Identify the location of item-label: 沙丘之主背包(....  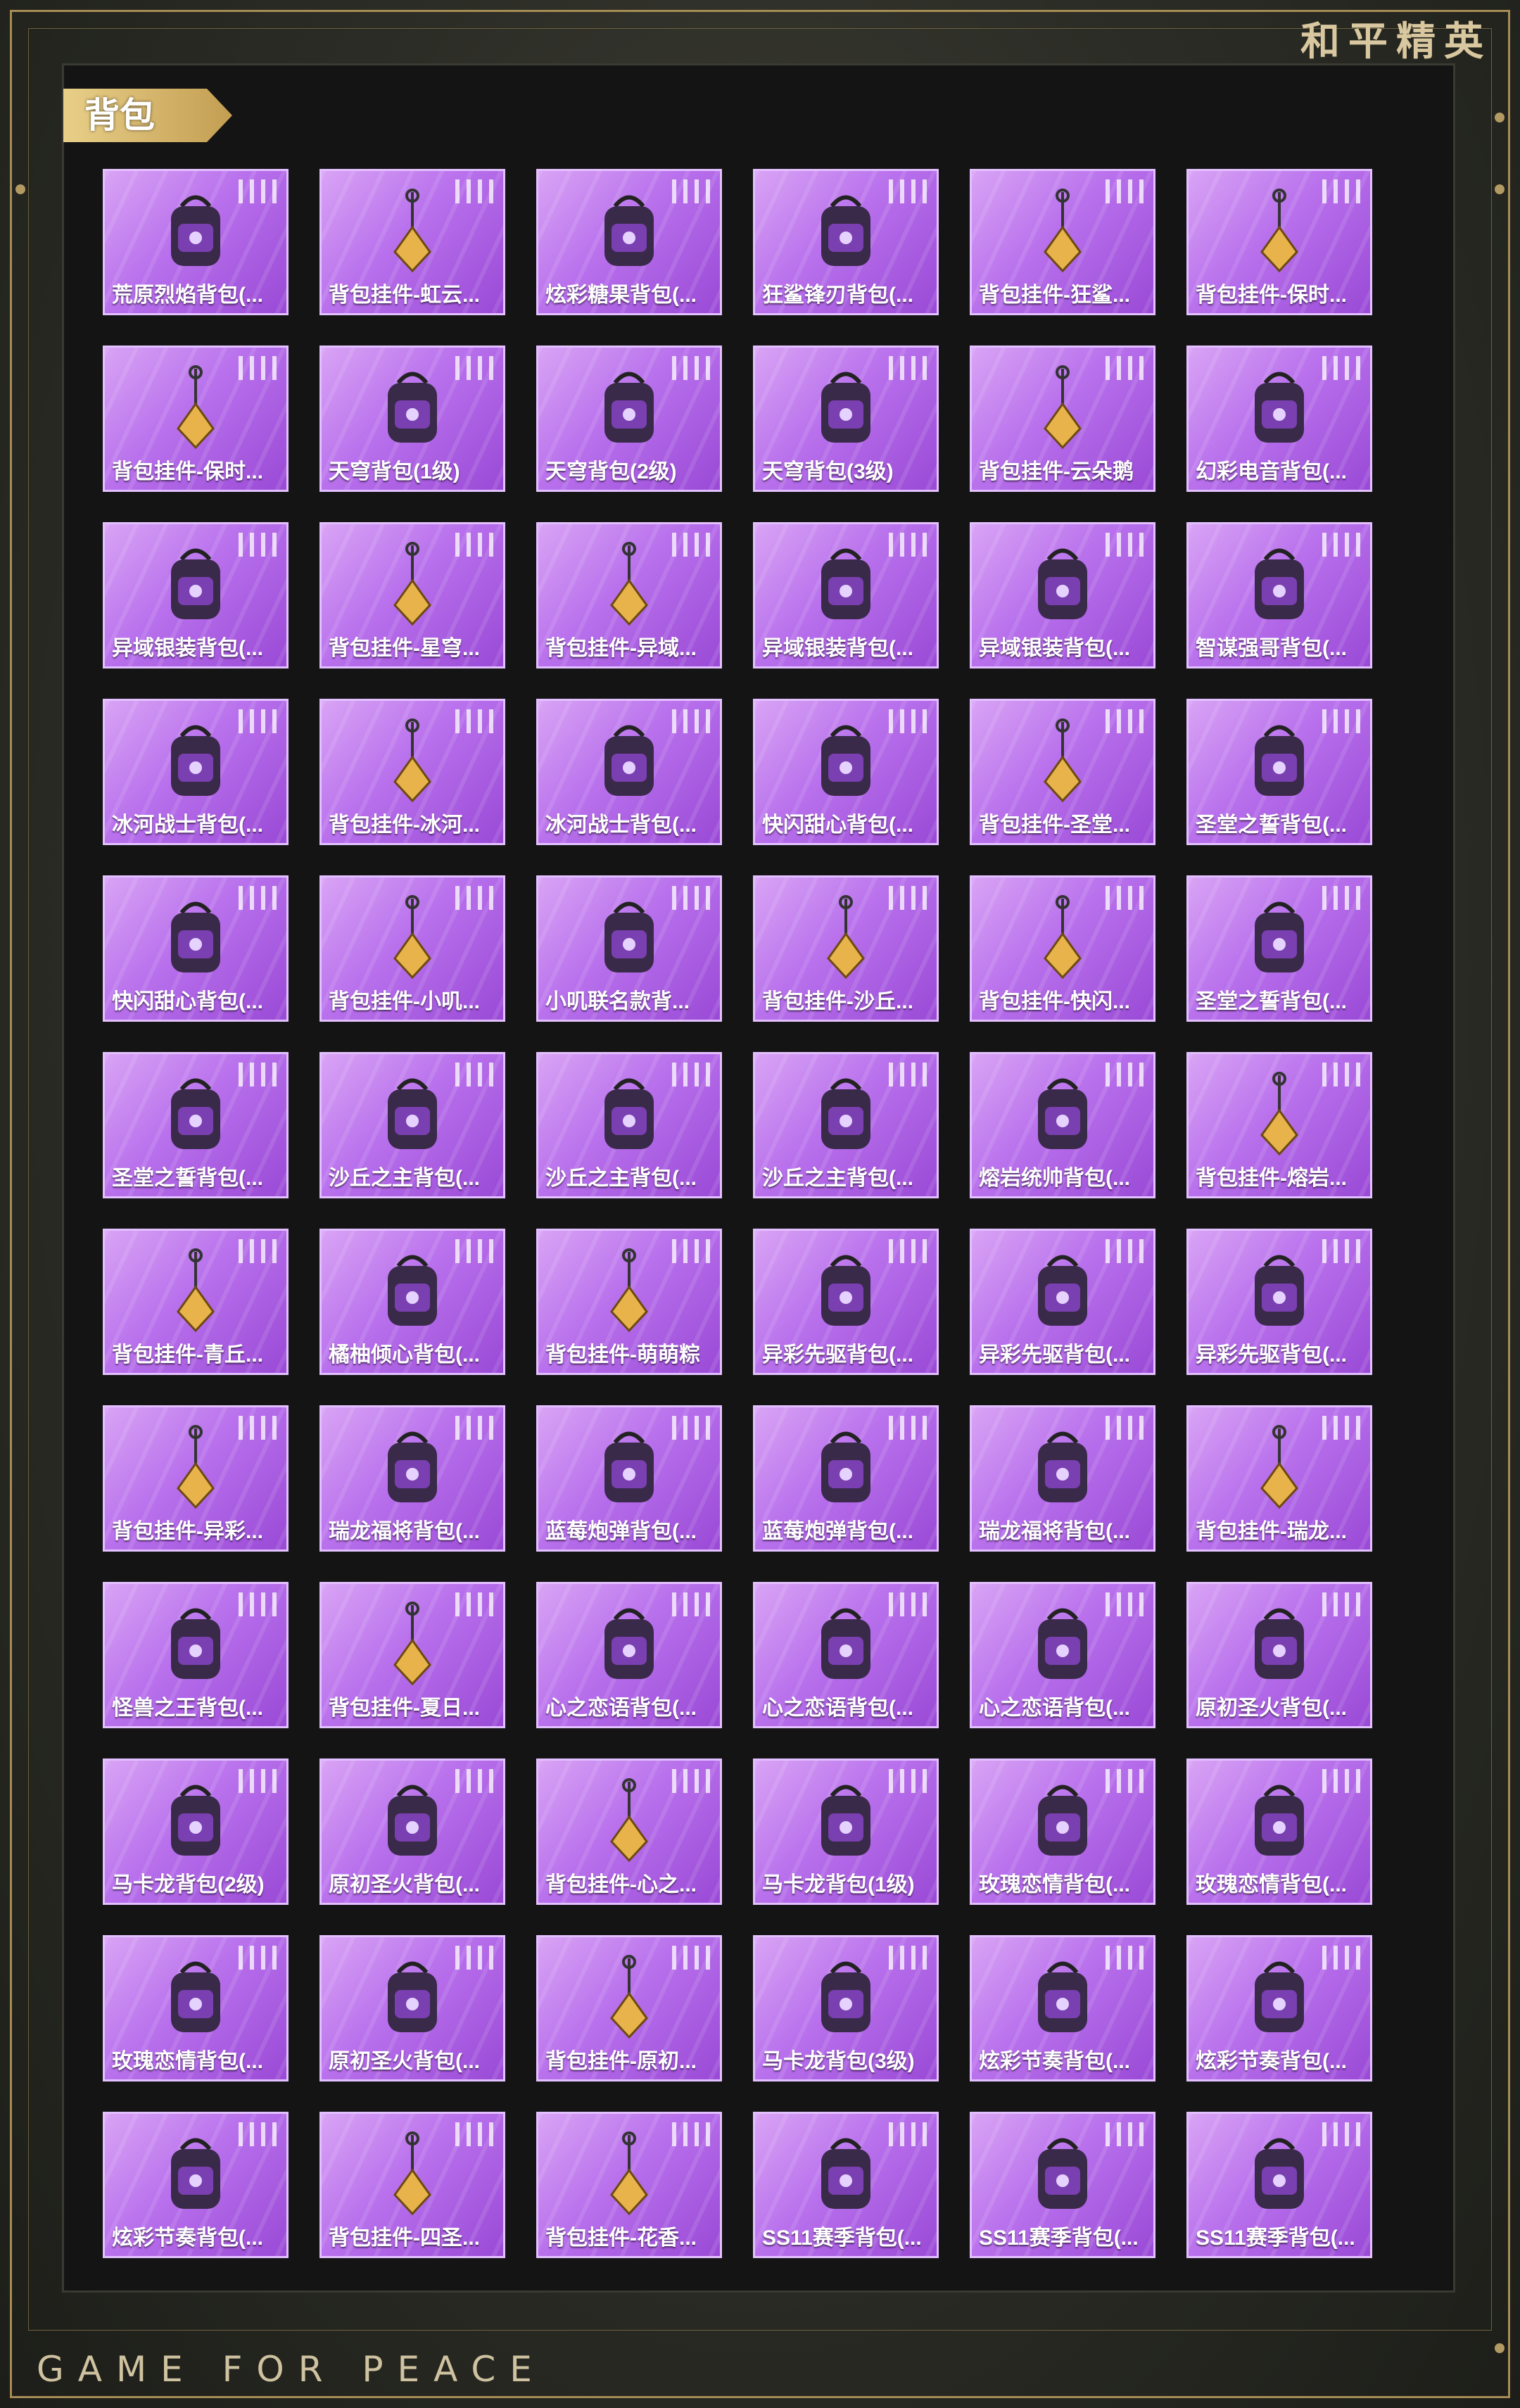
(837, 1178).